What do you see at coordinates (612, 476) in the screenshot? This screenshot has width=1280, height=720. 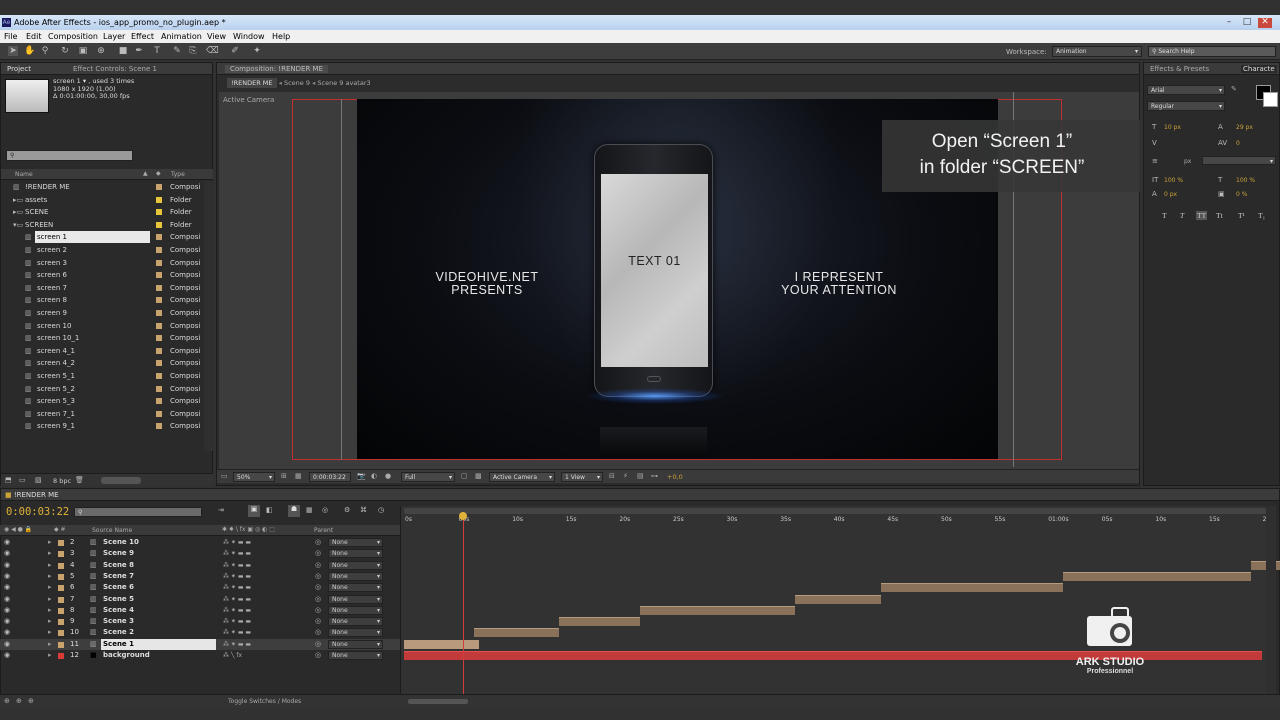 I see `pixel-aspect-icon: ⊟` at bounding box center [612, 476].